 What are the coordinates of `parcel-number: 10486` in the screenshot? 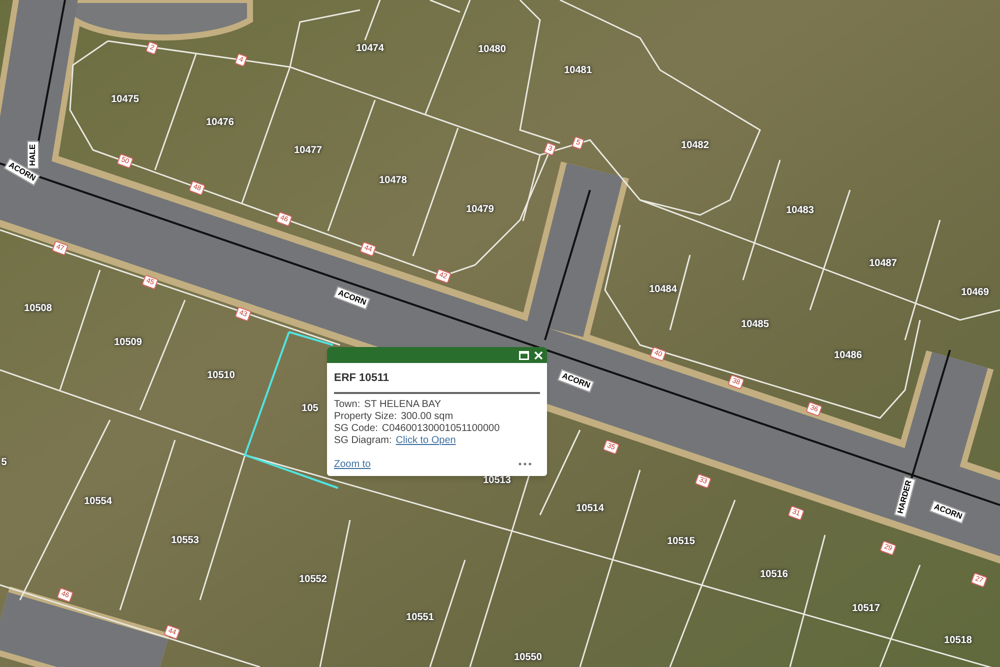 It's located at (848, 356).